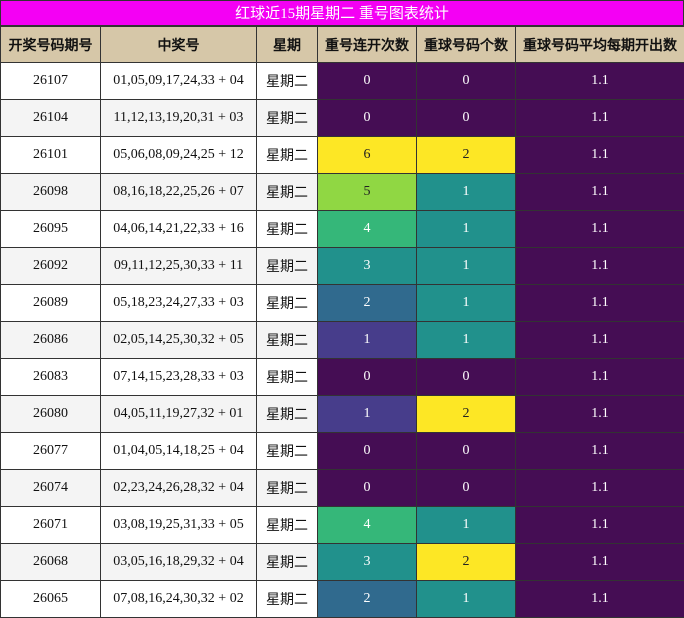 The image size is (684, 618). Describe the element at coordinates (51, 525) in the screenshot. I see `issue-cell: 26071` at that location.